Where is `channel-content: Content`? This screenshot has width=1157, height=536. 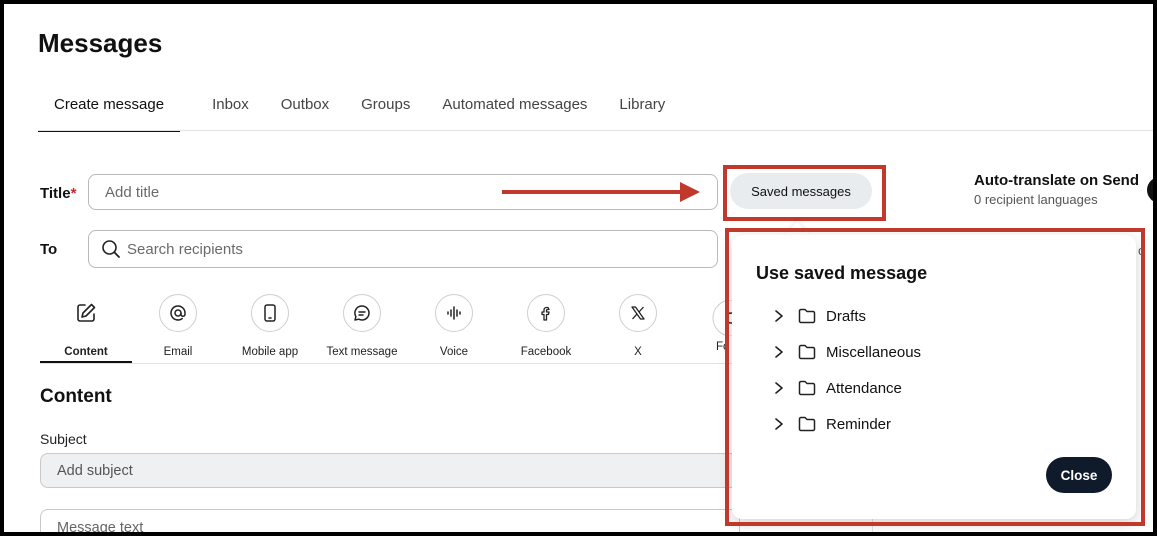 channel-content: Content is located at coordinates (86, 326).